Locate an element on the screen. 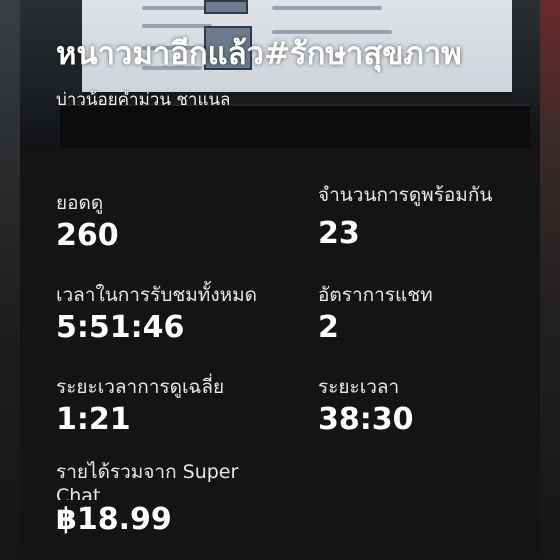 The width and height of the screenshot is (560, 560). stat-average-view-duration: ระยะเวลาการดูเฉลี่ย 1:21 is located at coordinates (140, 407).